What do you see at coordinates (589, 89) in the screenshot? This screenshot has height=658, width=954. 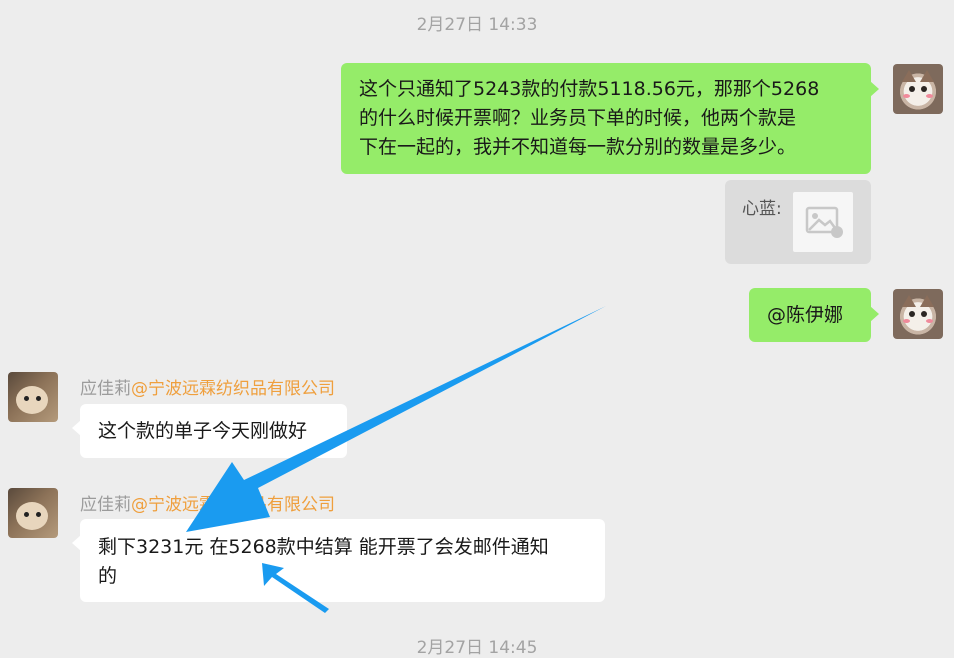 I see `message-line: 这个只通知了5243款的付款5118.56元，那那个5268` at bounding box center [589, 89].